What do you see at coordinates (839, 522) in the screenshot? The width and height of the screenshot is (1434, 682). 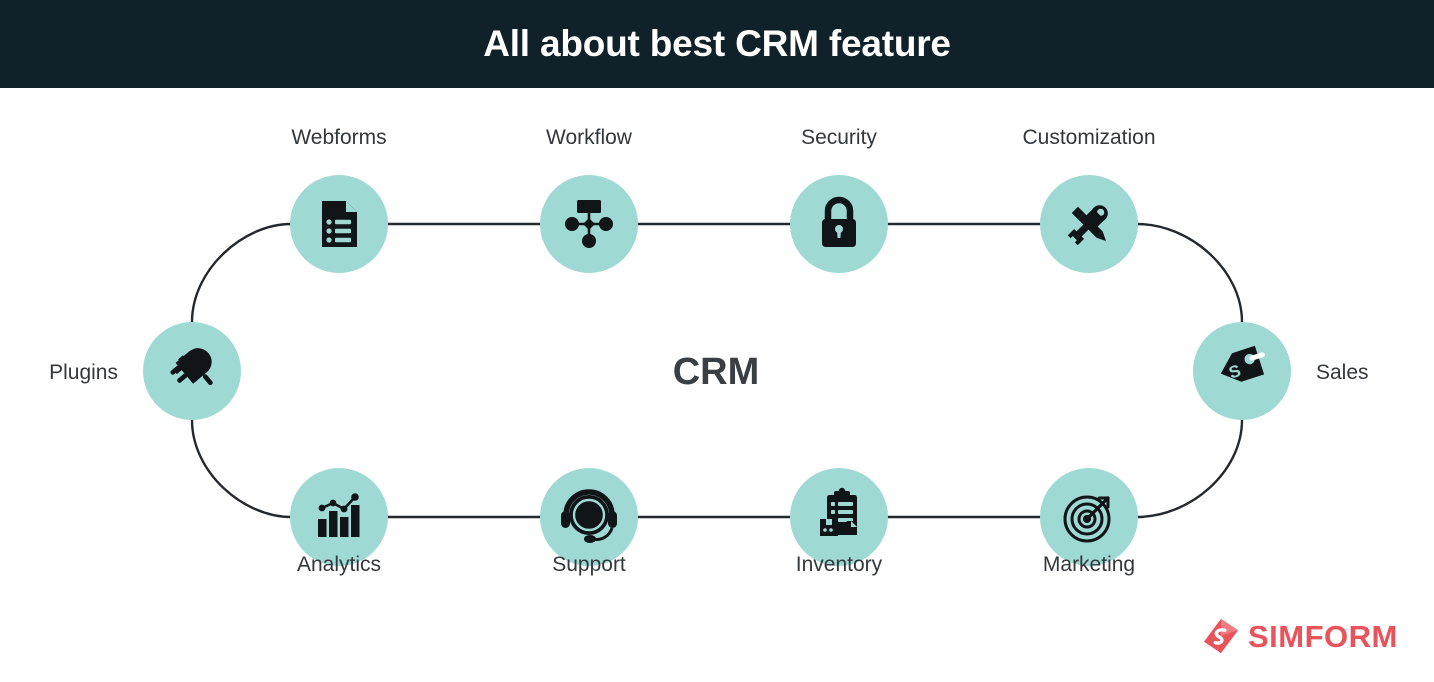 I see `node-inventory: Inventory` at bounding box center [839, 522].